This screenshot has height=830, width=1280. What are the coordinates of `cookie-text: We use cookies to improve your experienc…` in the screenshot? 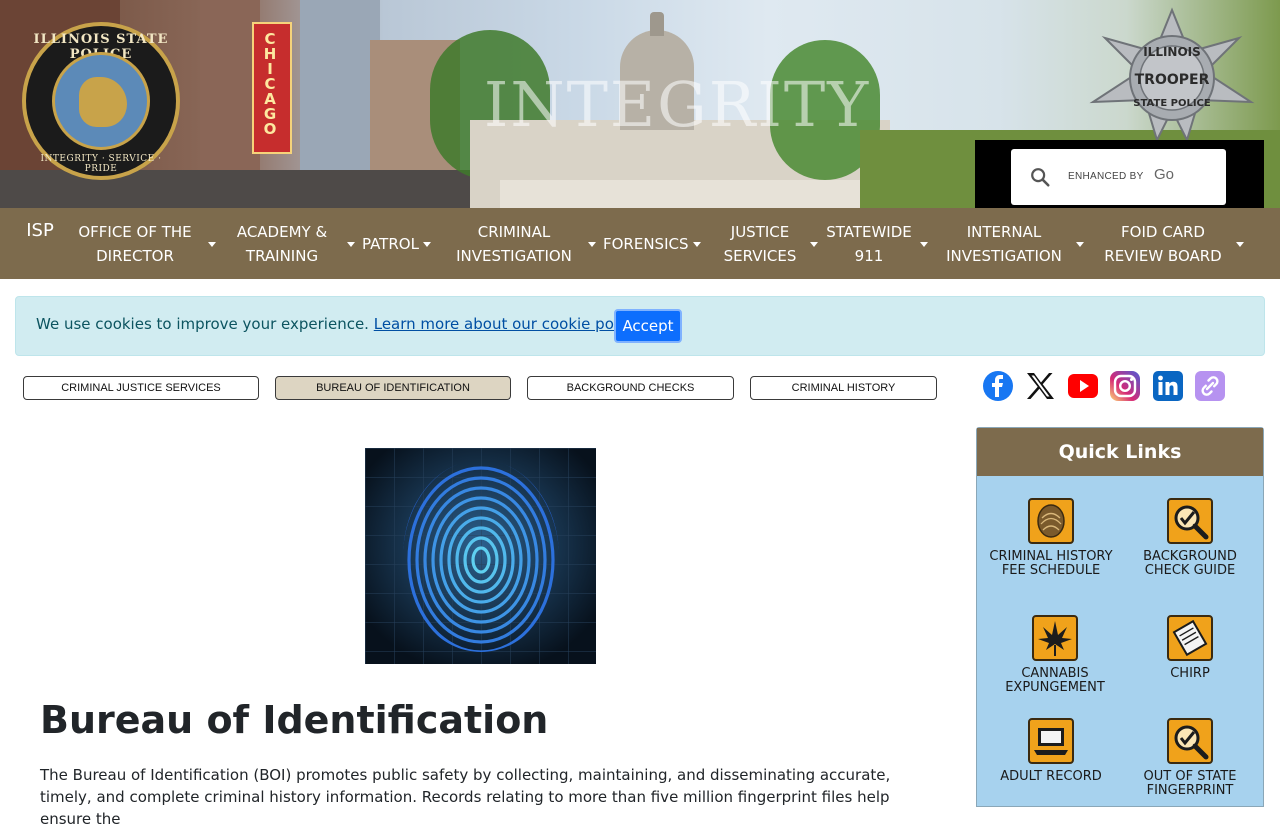 It's located at (202, 324).